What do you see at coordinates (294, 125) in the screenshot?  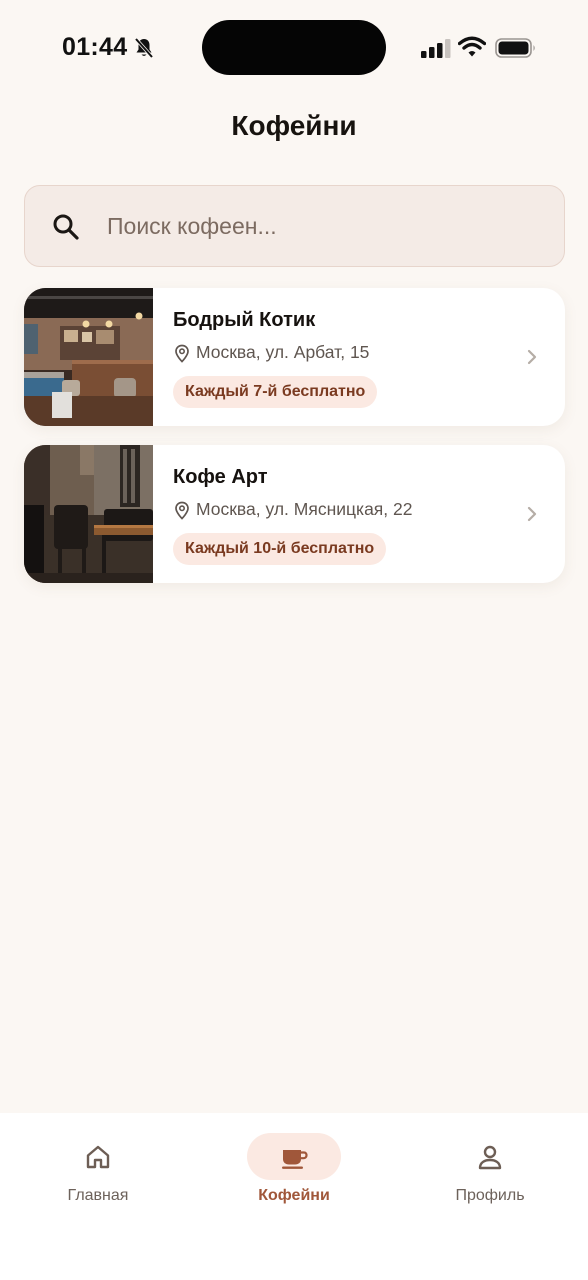 I see `page-title: Кофейни` at bounding box center [294, 125].